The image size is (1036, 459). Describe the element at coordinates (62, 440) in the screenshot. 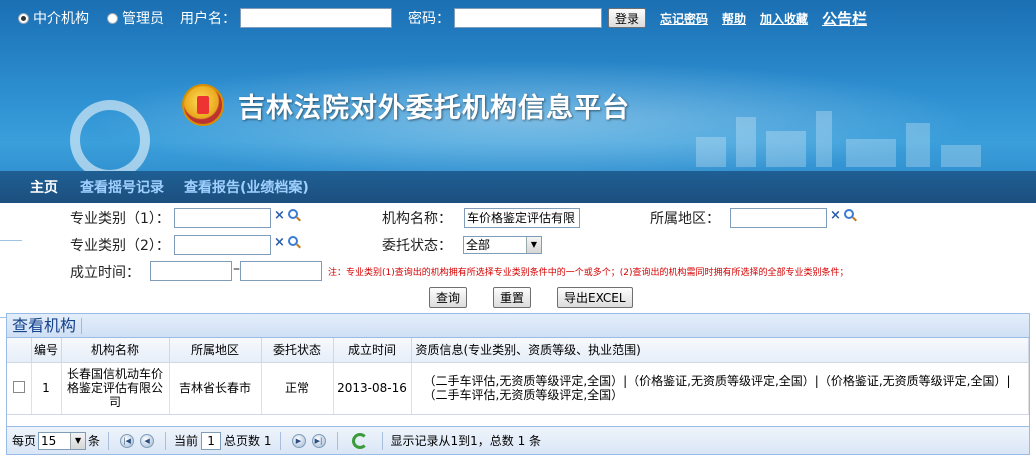

I see `per-page-select: 15 ▼` at that location.